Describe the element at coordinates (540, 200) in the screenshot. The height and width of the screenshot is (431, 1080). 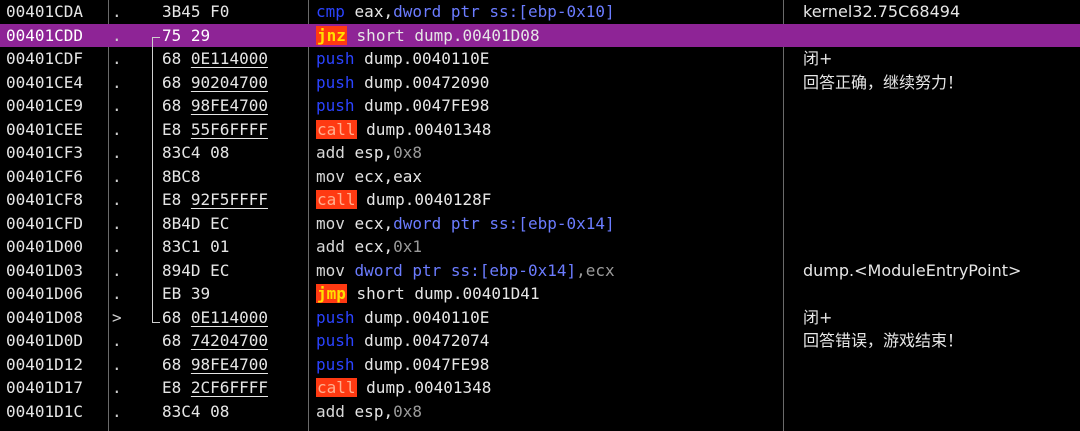
I see `disasm-row: 00401CF8. E8 92F5FFFF call dump.0040128F` at that location.